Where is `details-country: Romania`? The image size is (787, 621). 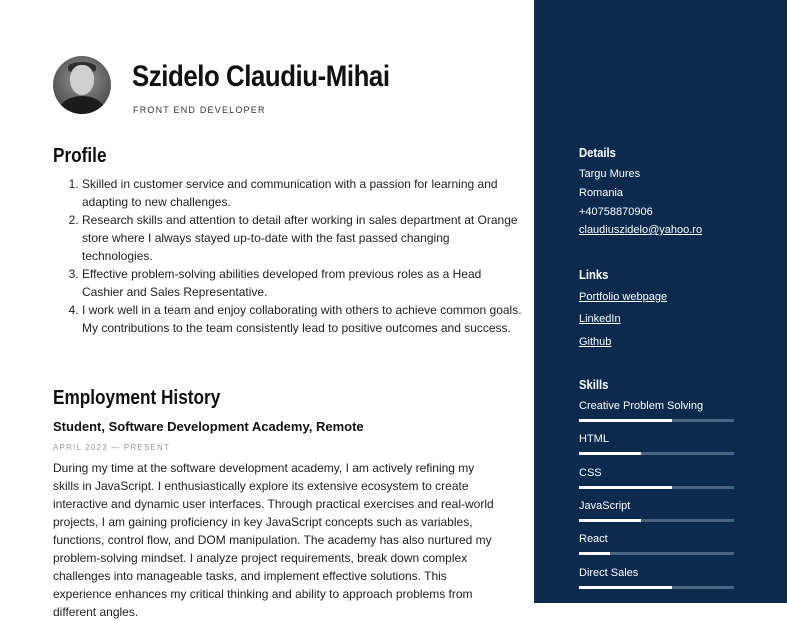 details-country: Romania is located at coordinates (601, 193).